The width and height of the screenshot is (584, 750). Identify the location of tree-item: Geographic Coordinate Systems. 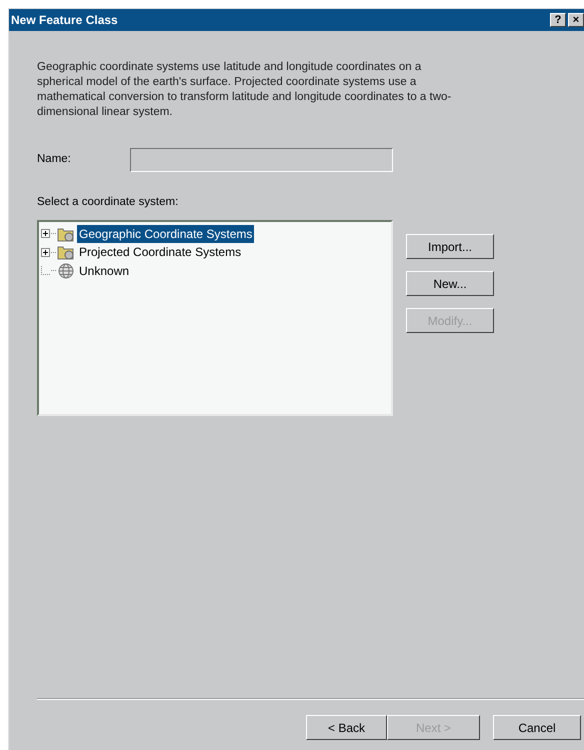
(165, 233).